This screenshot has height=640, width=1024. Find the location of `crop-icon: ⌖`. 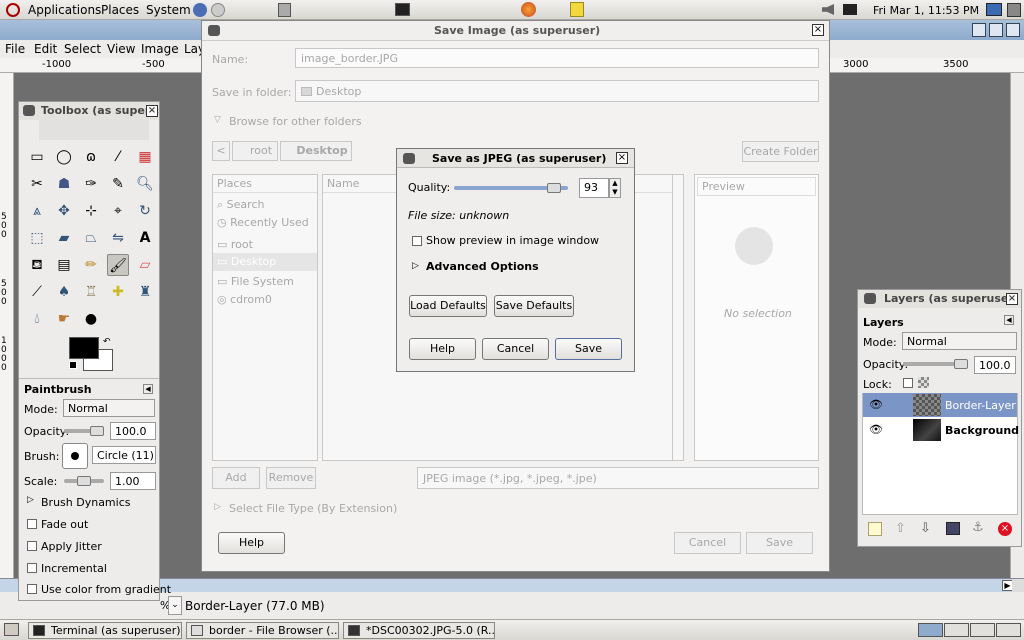

crop-icon: ⌖ is located at coordinates (118, 211).